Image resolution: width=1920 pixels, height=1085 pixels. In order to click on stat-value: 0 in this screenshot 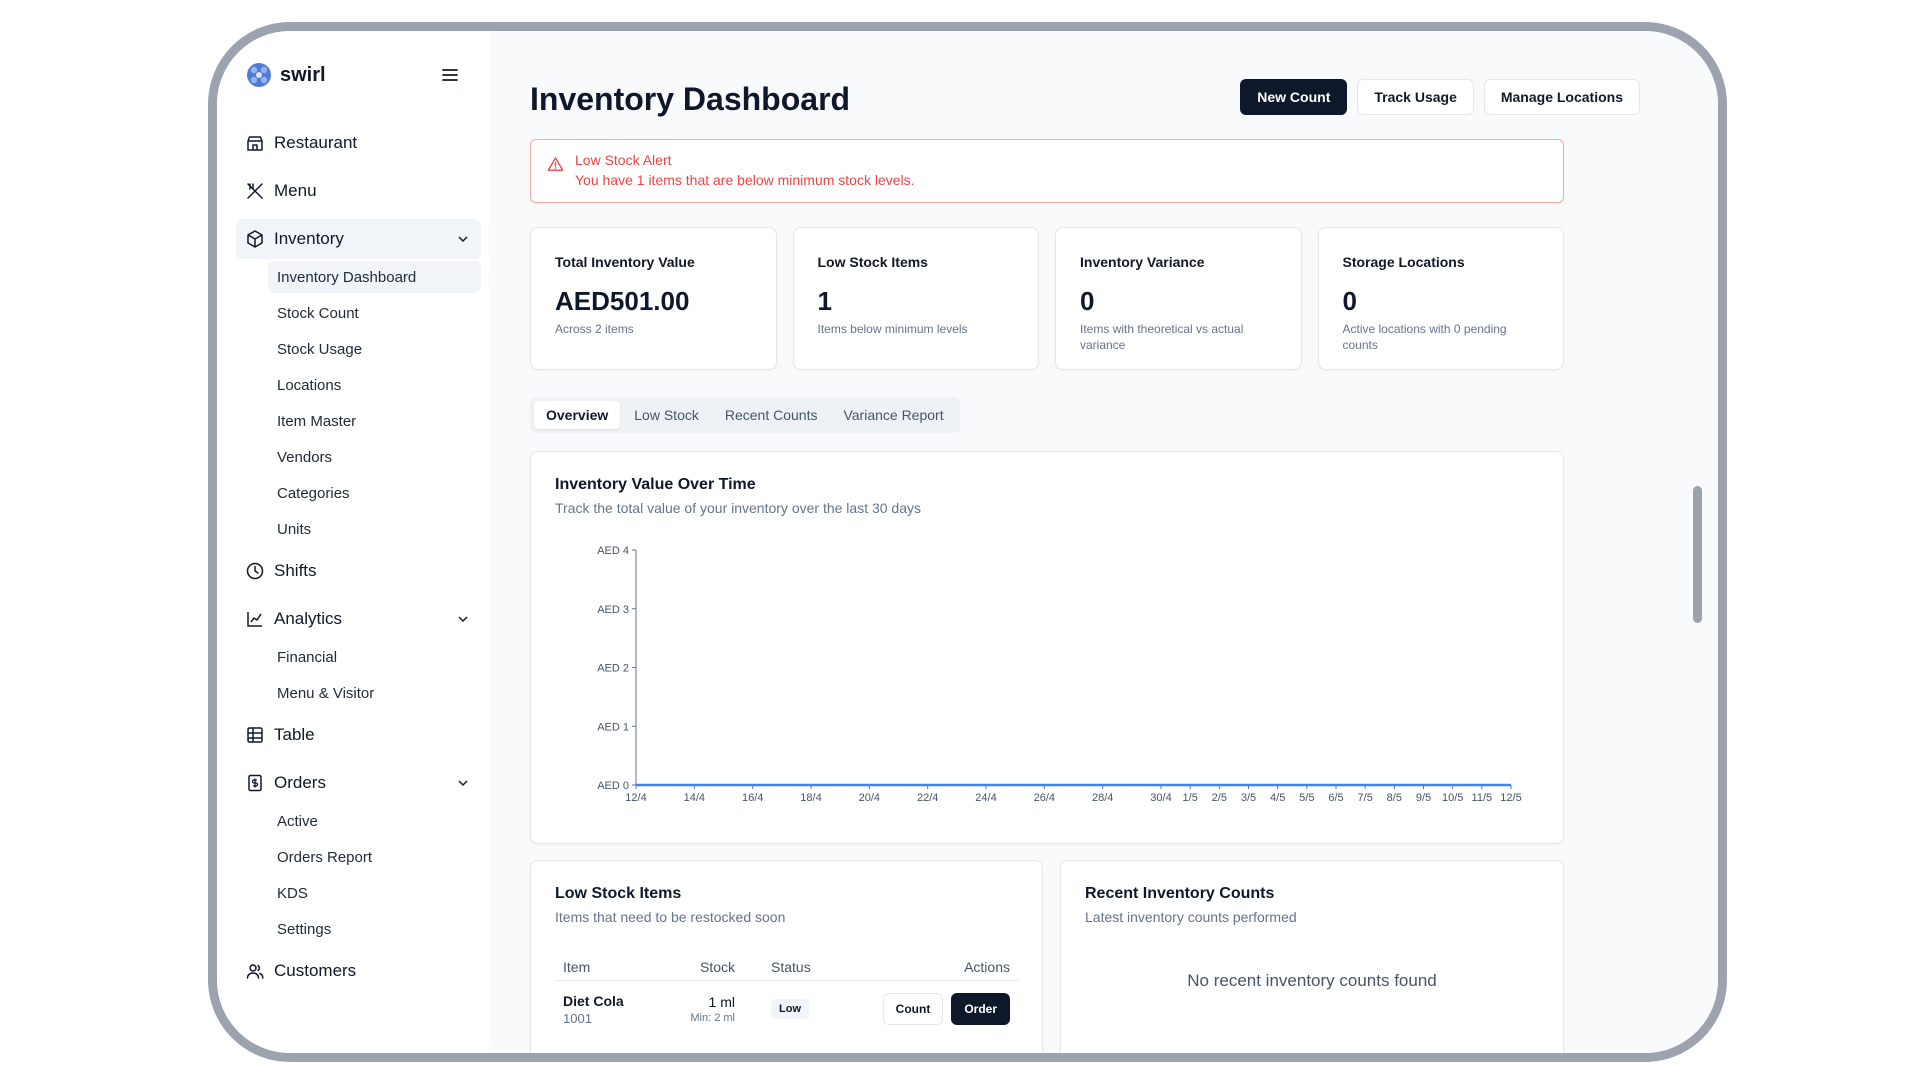, I will do `click(1349, 301)`.